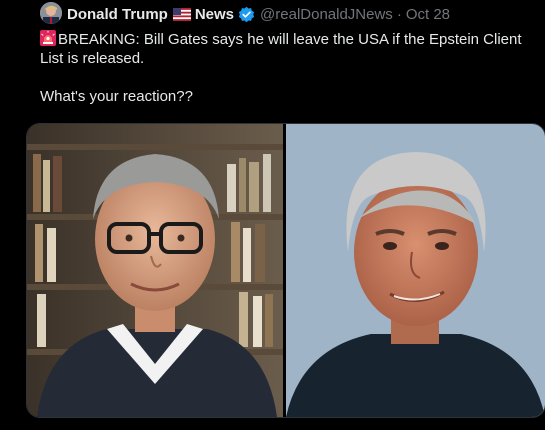  What do you see at coordinates (116, 96) in the screenshot?
I see `tweet-text-line-2: What's your reaction??` at bounding box center [116, 96].